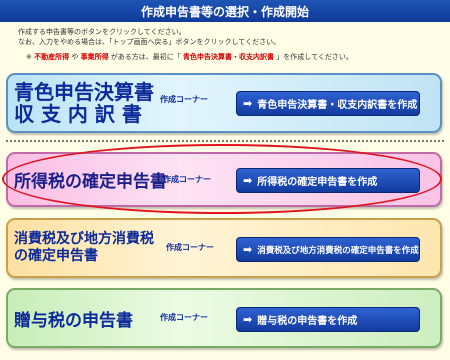  I want to click on note-suffix: 」を作成してください。, so click(314, 57).